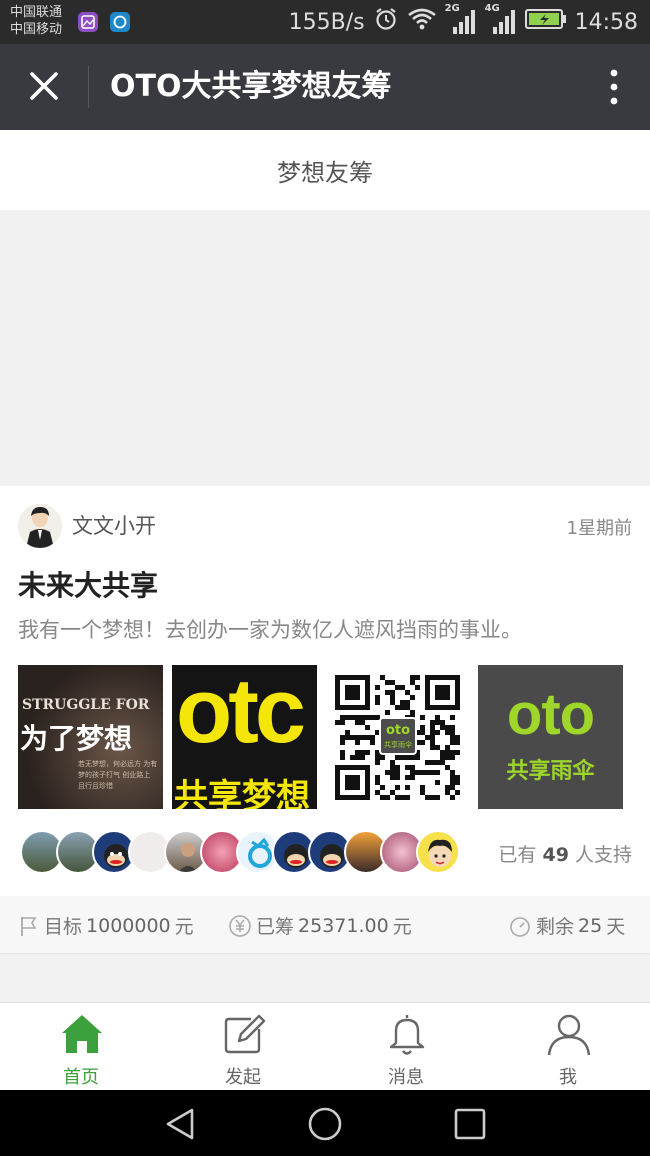 The height and width of the screenshot is (1156, 650). What do you see at coordinates (44, 86) in the screenshot?
I see `close-icon` at bounding box center [44, 86].